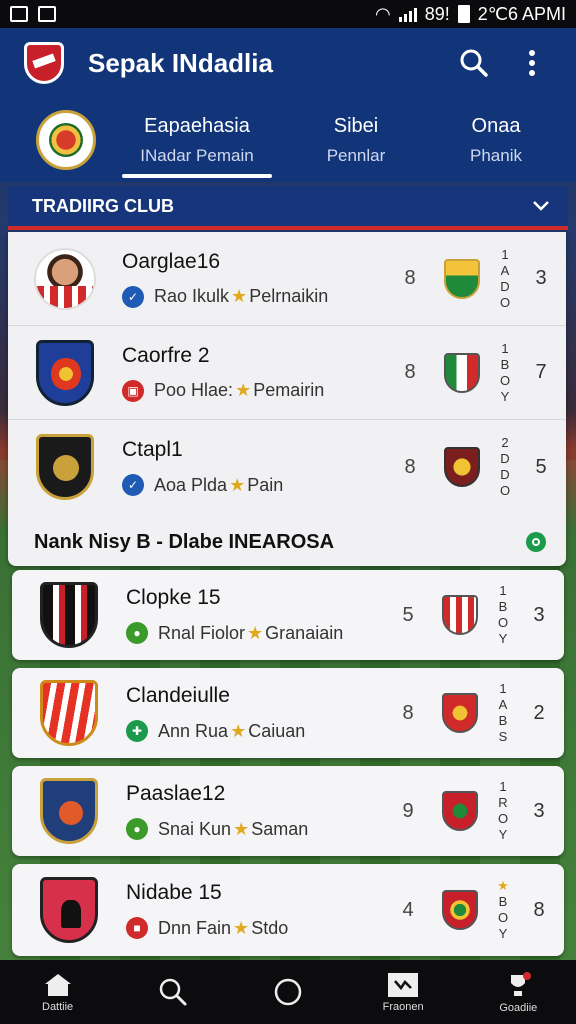 The height and width of the screenshot is (1024, 576). What do you see at coordinates (521, 983) in the screenshot?
I see `trophy-icon` at bounding box center [521, 983].